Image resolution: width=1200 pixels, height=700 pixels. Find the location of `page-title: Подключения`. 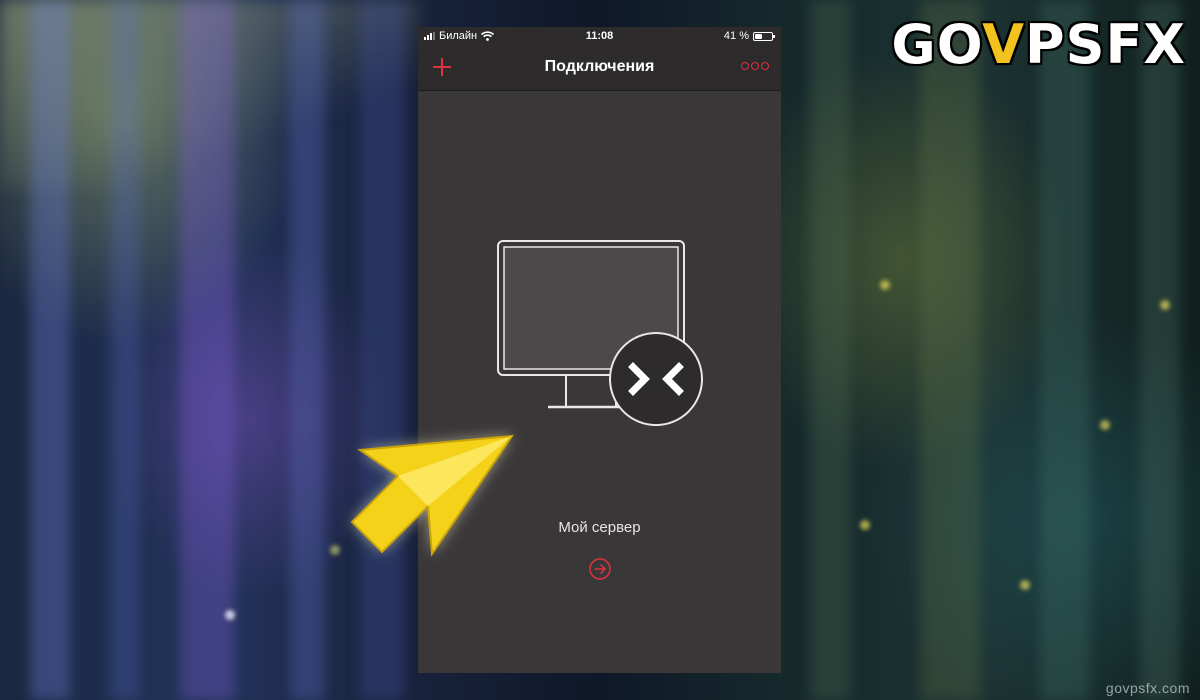

page-title: Подключения is located at coordinates (599, 66).